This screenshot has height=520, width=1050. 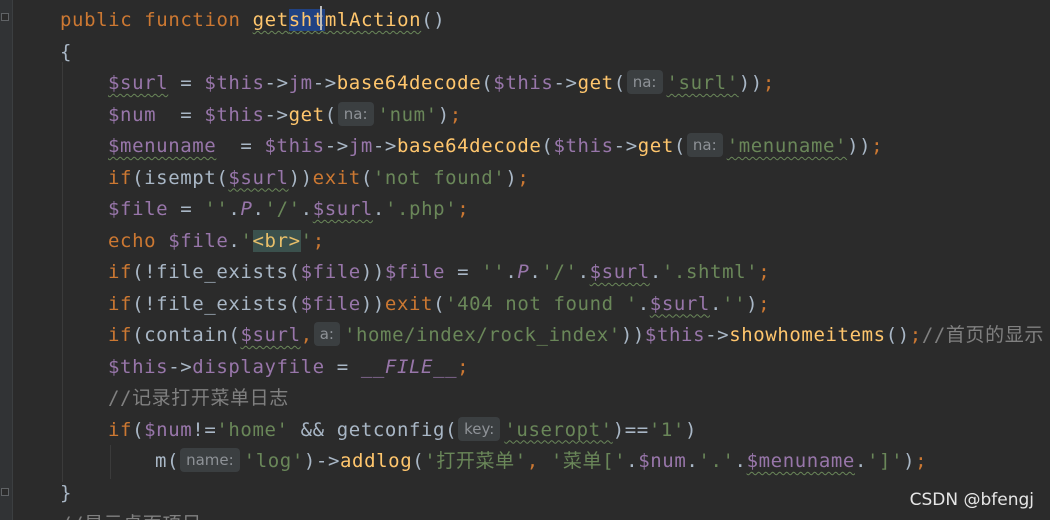 What do you see at coordinates (421, 209) in the screenshot?
I see `code-token: '.php'` at bounding box center [421, 209].